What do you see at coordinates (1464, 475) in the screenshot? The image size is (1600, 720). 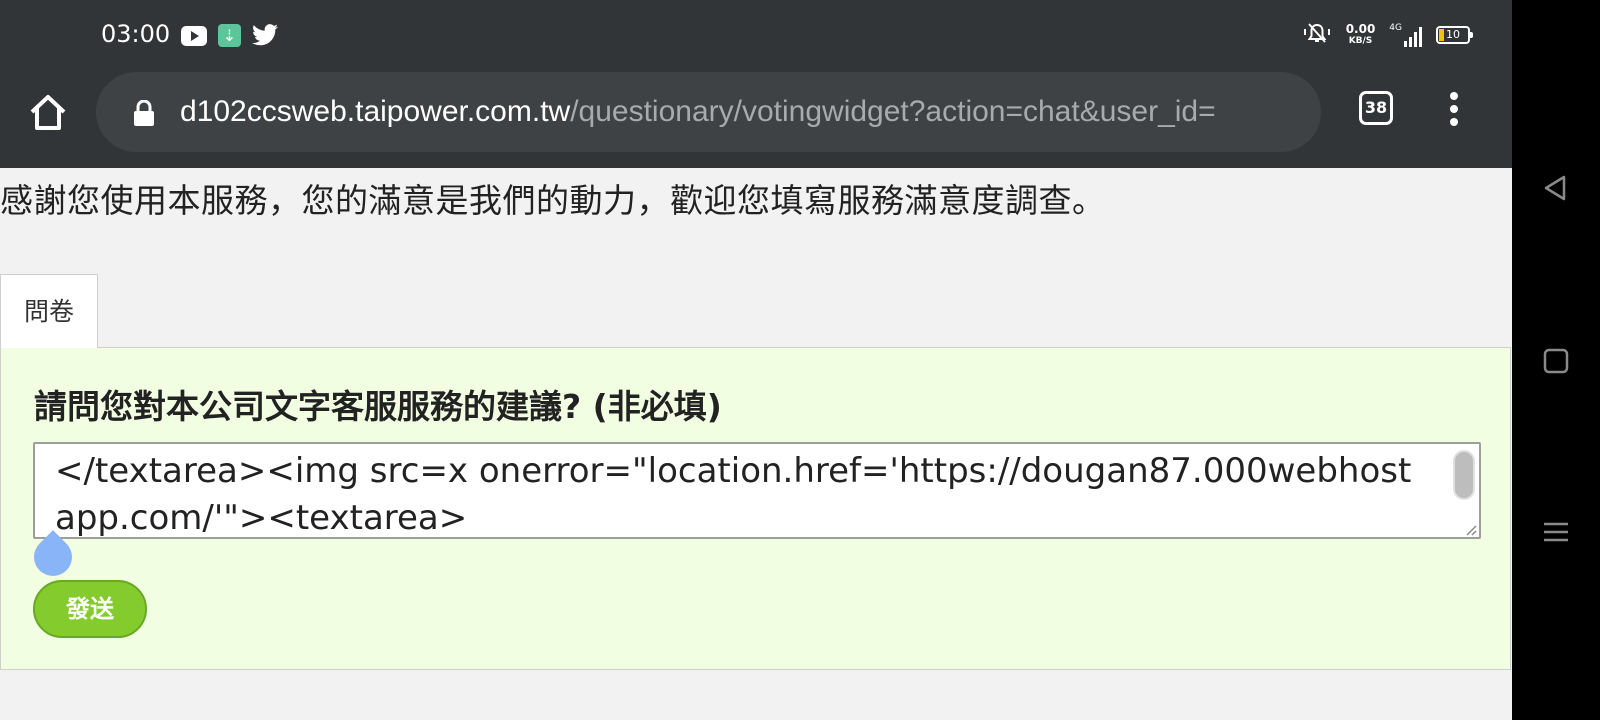 I see `textarea-scrollbar` at bounding box center [1464, 475].